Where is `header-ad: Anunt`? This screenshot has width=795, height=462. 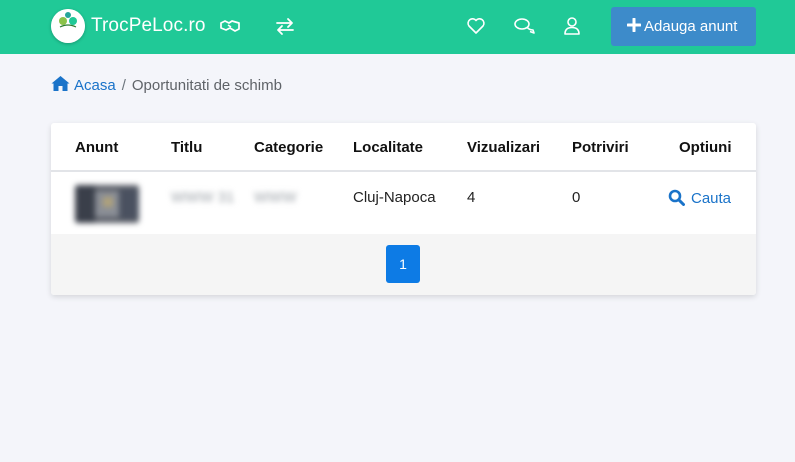 header-ad: Anunt is located at coordinates (97, 147).